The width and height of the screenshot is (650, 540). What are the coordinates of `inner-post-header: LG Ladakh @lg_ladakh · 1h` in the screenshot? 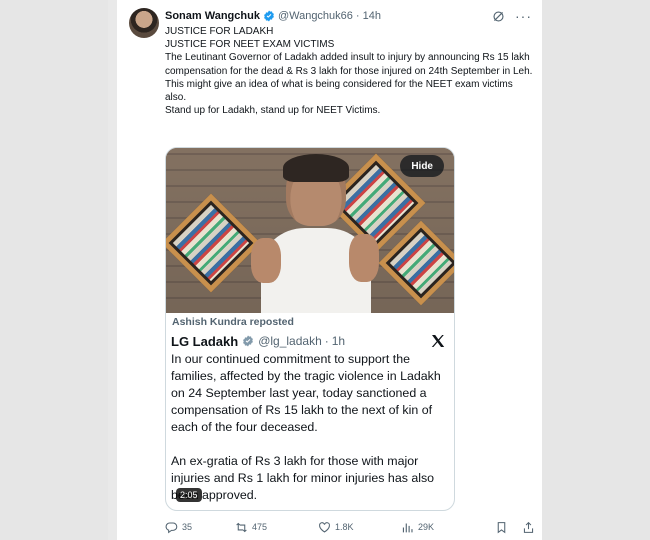 It's located at (308, 341).